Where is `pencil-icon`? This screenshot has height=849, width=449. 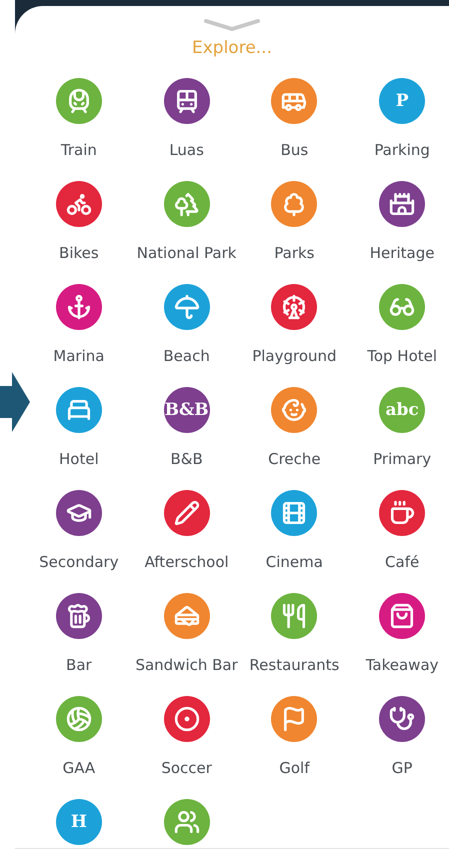
pencil-icon is located at coordinates (187, 513).